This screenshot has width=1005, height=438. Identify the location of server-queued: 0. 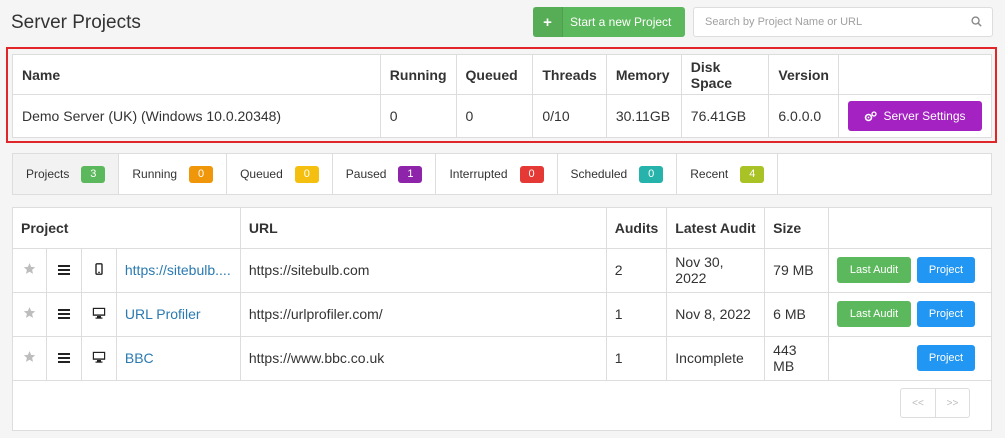
(495, 116).